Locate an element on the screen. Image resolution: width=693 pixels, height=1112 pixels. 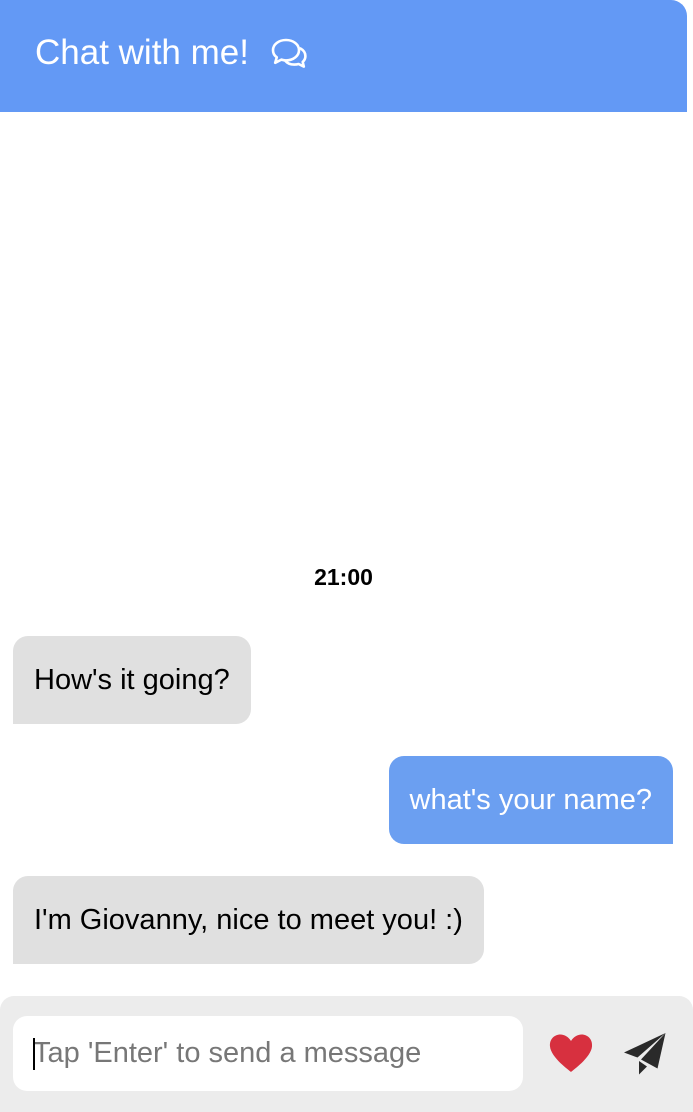
message-composer is located at coordinates (346, 1054).